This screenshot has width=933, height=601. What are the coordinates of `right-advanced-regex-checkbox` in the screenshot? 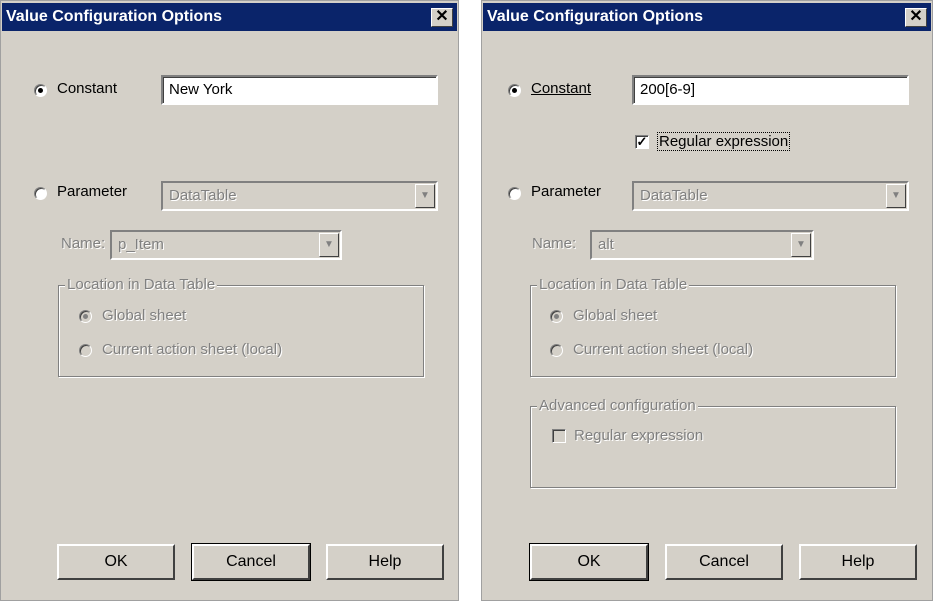 It's located at (559, 436).